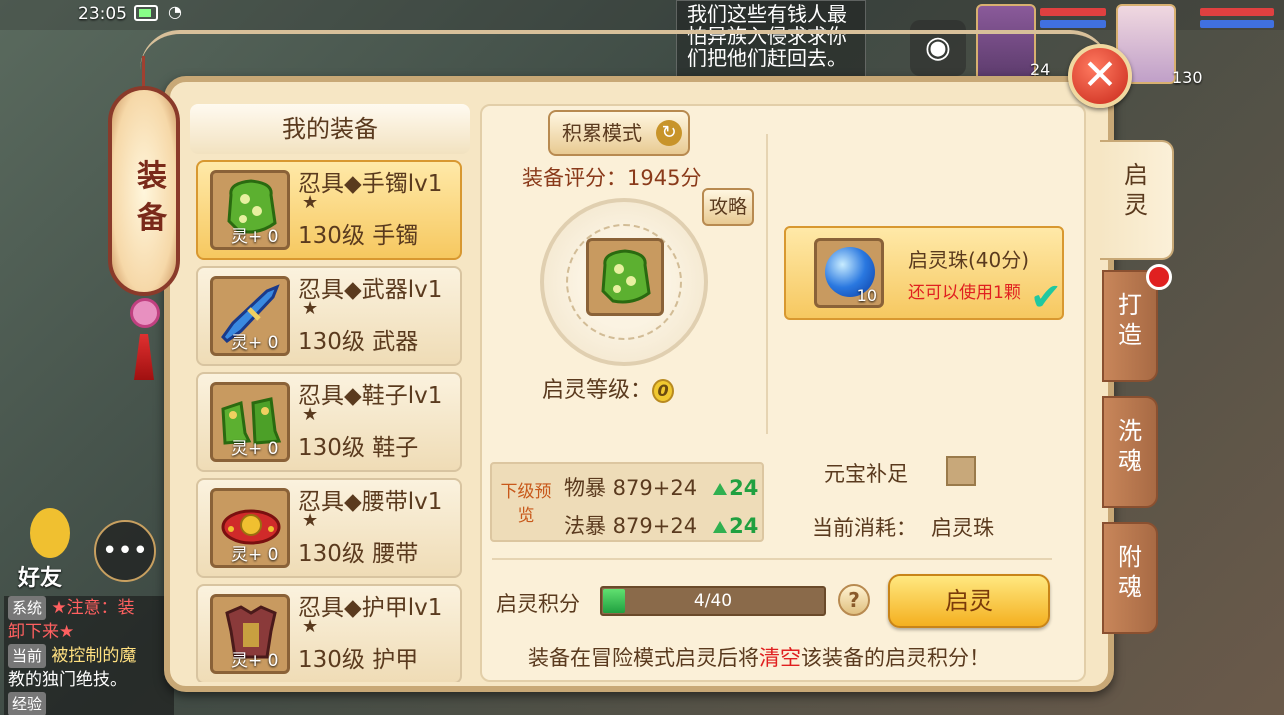  What do you see at coordinates (631, 488) in the screenshot?
I see `preview-stat: 物暴 879+24` at bounding box center [631, 488].